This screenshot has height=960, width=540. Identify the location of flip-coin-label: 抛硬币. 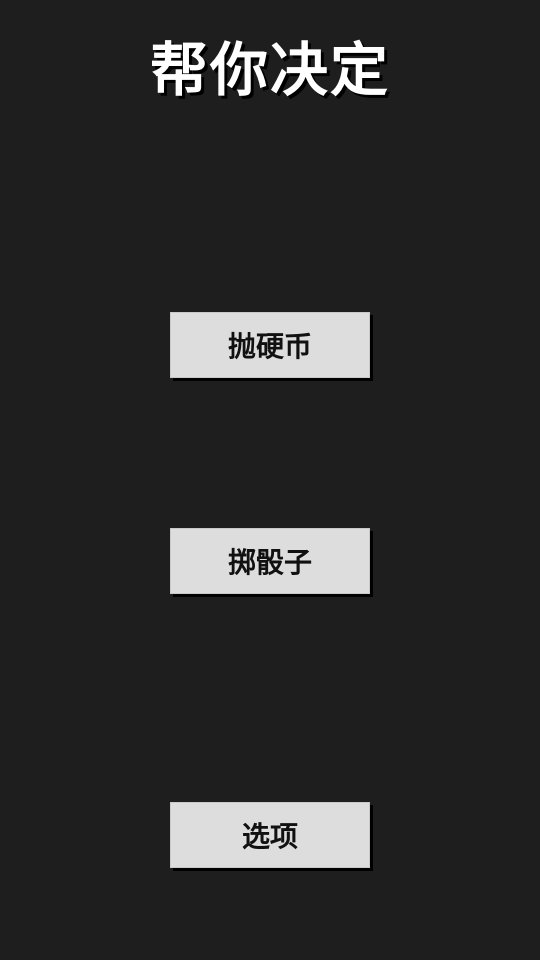
(269, 346).